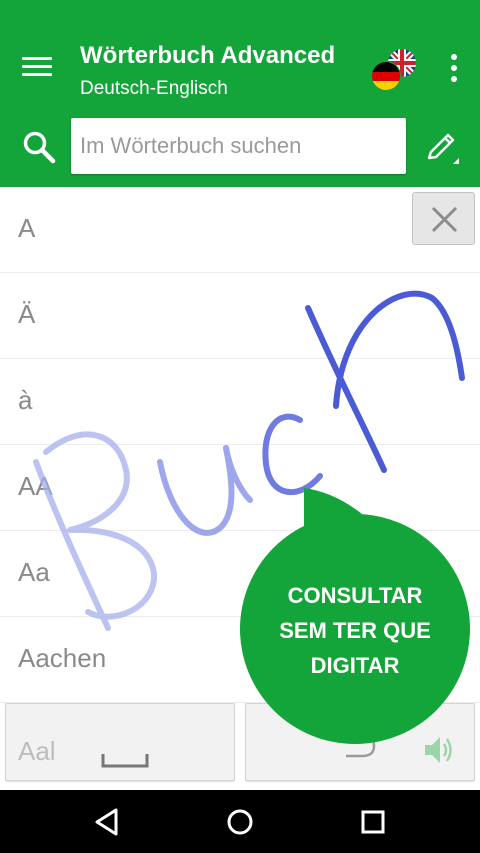 This screenshot has height=853, width=480. What do you see at coordinates (27, 314) in the screenshot?
I see `list-item-label: Ä` at bounding box center [27, 314].